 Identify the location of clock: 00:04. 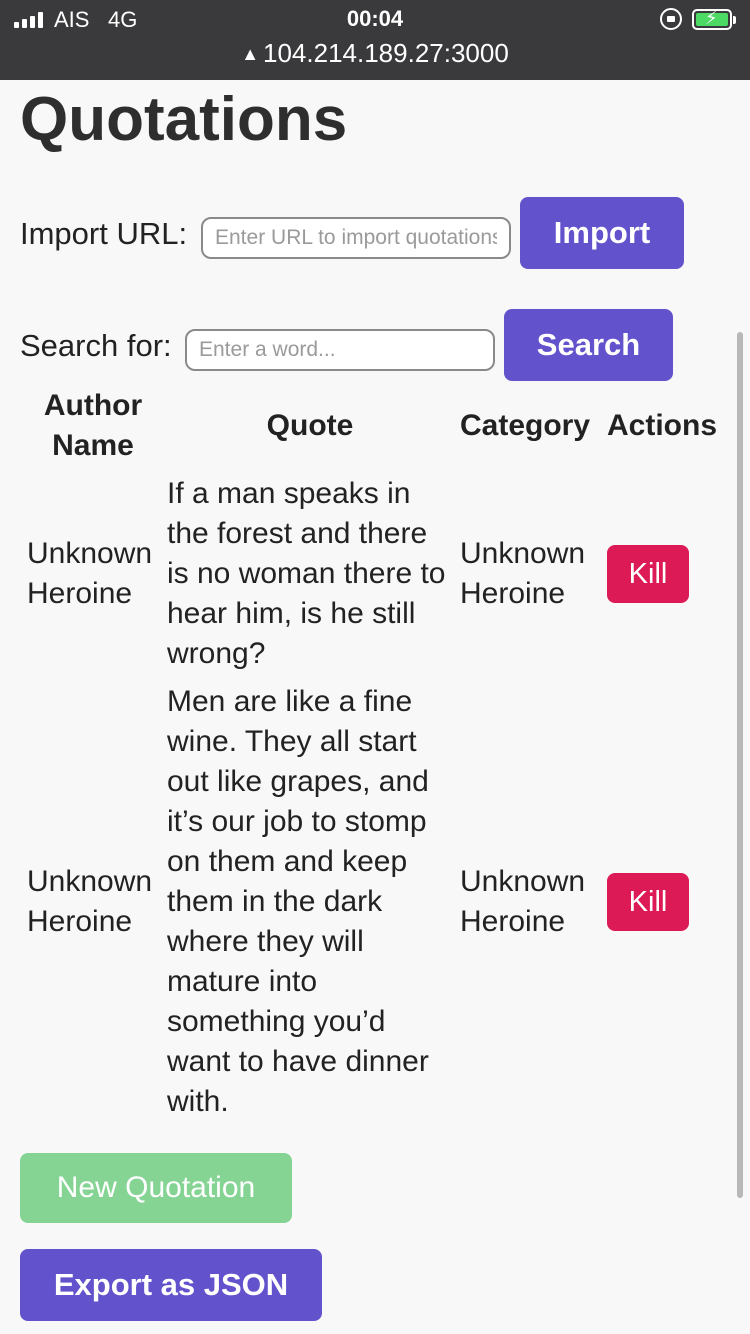
(375, 18).